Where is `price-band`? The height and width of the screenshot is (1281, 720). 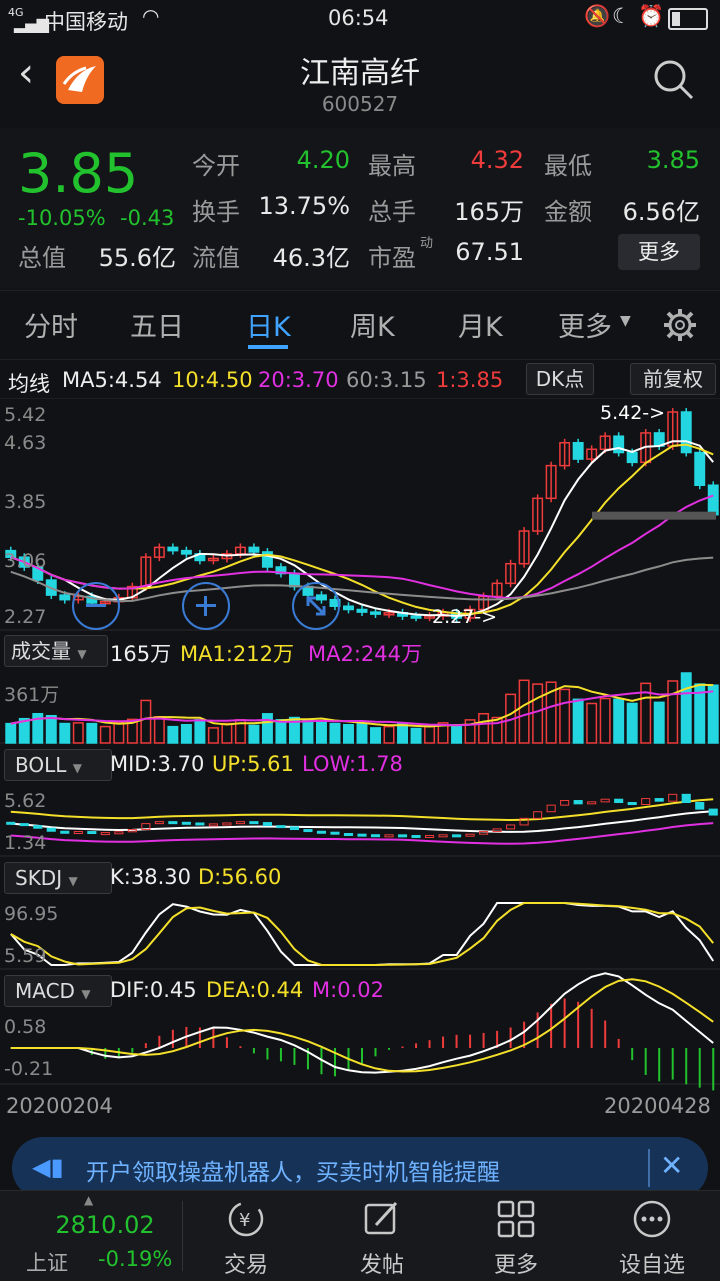
price-band is located at coordinates (654, 515).